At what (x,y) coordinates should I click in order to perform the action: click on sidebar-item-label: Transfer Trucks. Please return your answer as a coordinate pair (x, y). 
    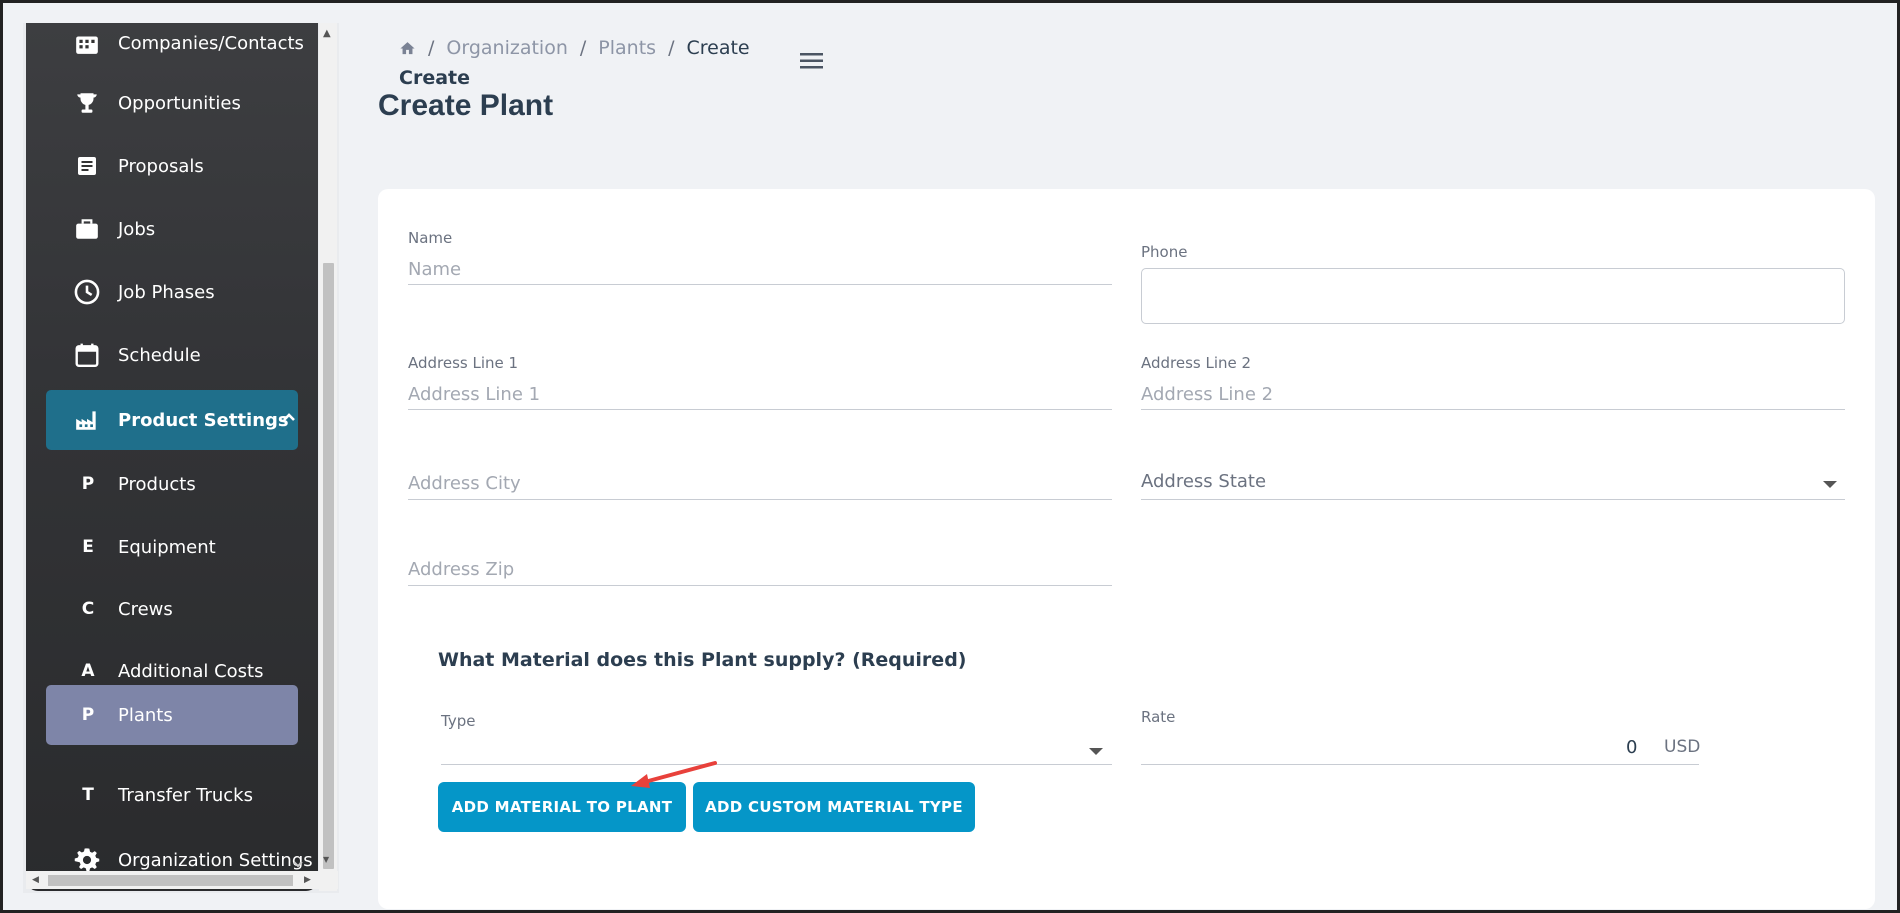
    Looking at the image, I should click on (185, 795).